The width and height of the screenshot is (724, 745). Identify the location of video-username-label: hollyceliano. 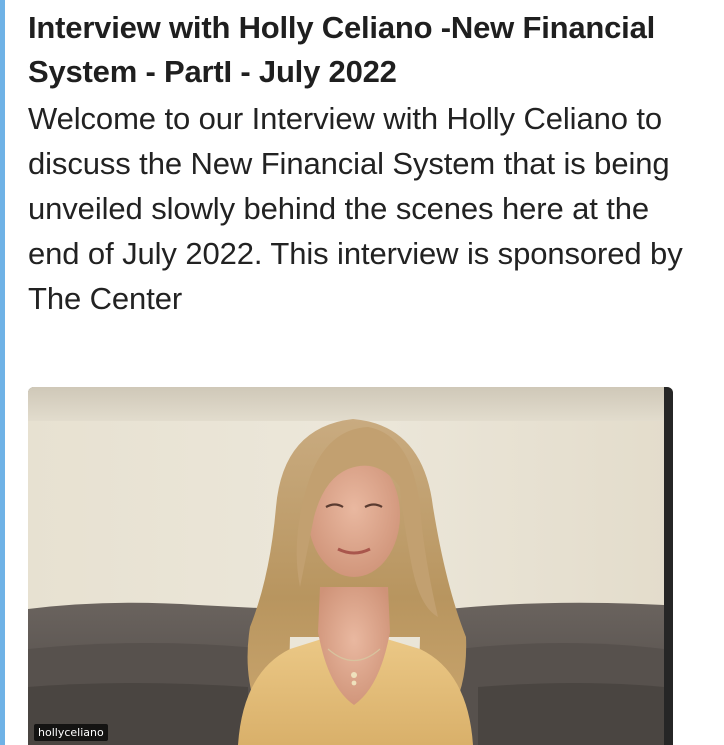
(71, 732).